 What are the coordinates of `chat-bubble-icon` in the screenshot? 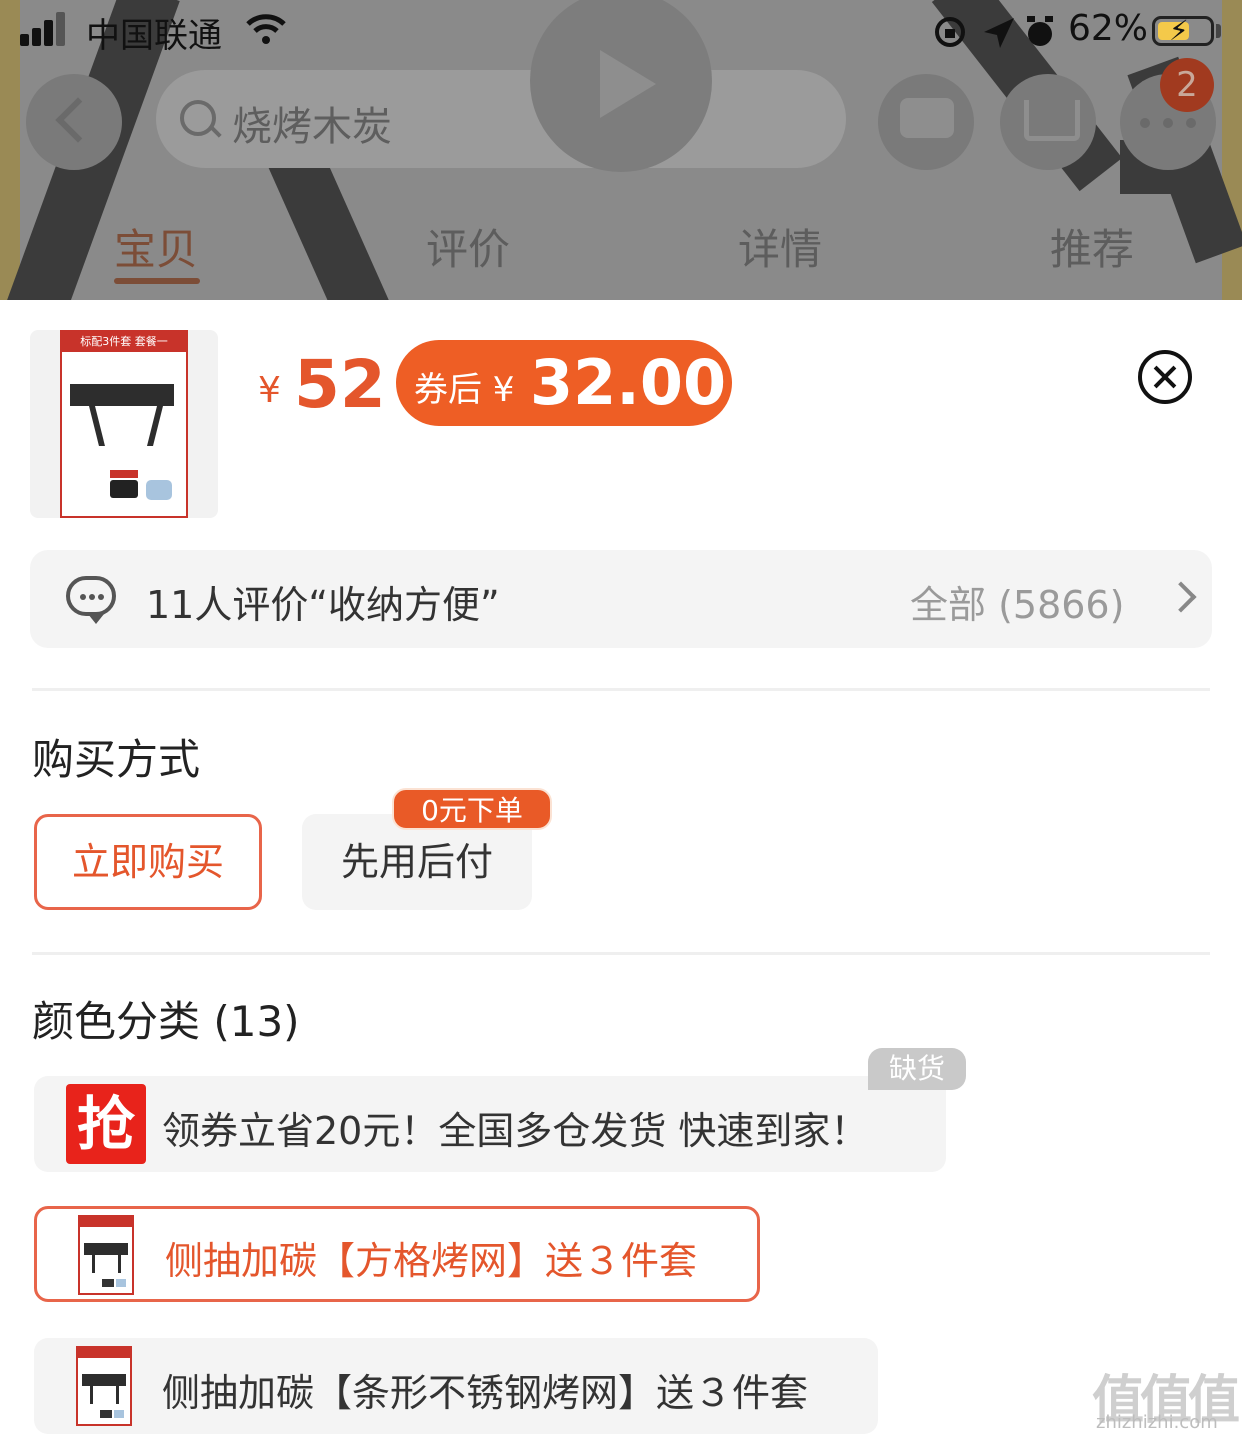 It's located at (91, 596).